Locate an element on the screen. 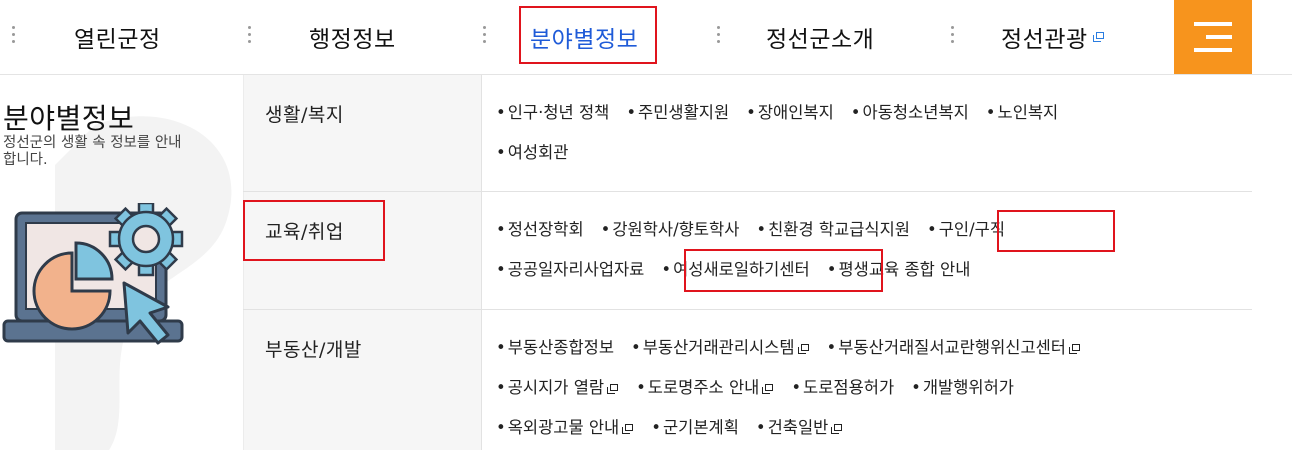  link-elderly-welfare: • 노인복지 is located at coordinates (1022, 111).